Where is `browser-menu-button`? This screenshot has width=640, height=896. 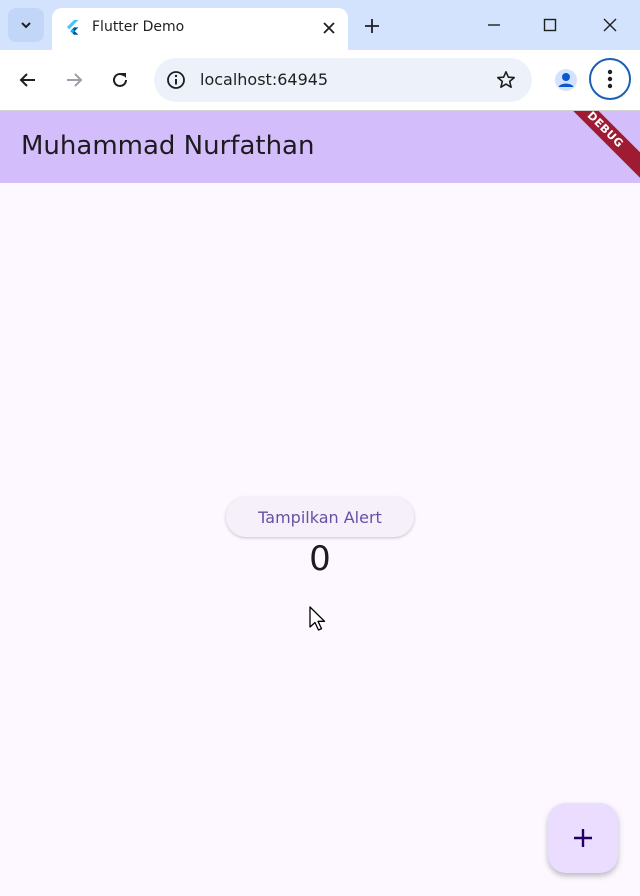 browser-menu-button is located at coordinates (610, 79).